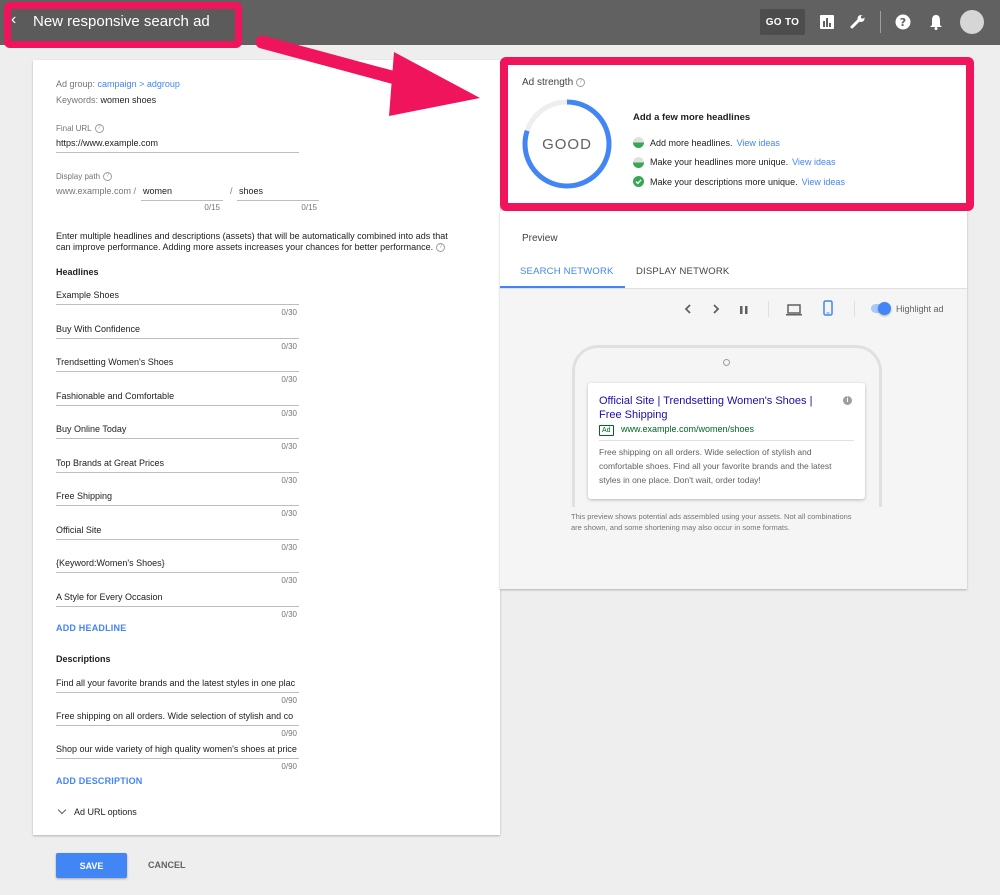  I want to click on desktop-icon, so click(794, 312).